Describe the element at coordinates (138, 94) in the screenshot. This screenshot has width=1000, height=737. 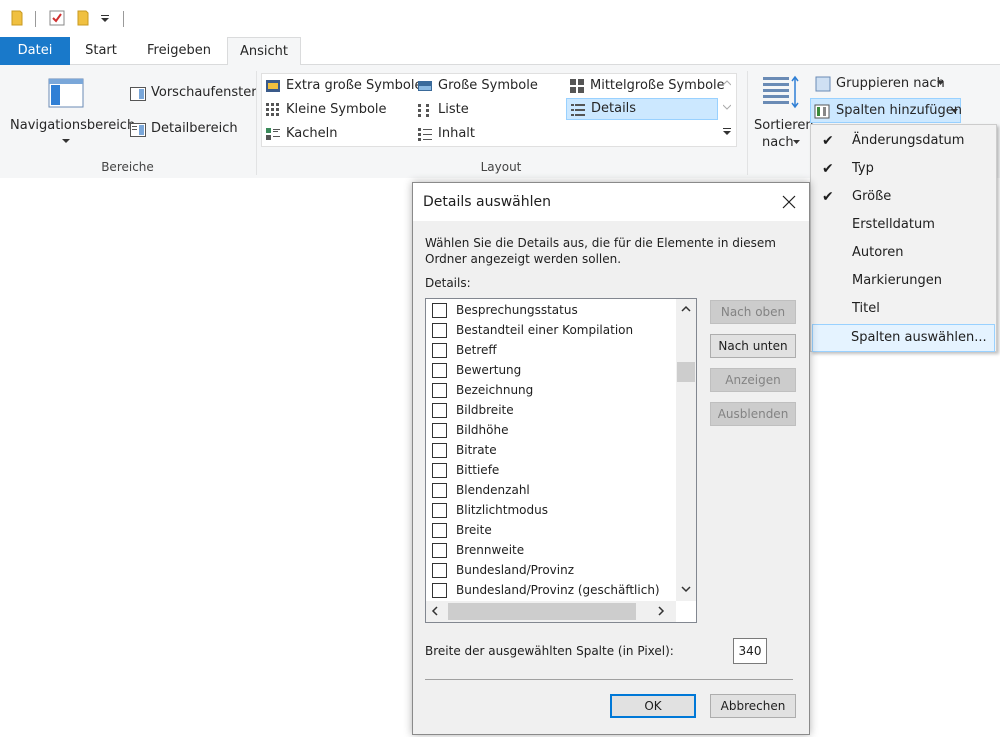
I see `preview-pane-icon` at that location.